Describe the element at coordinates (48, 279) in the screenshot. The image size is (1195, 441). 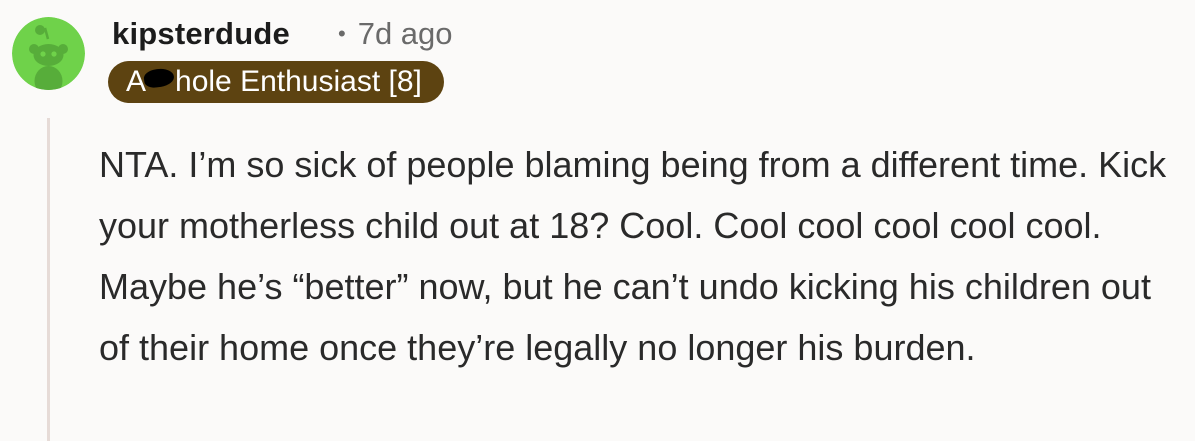
I see `thread-collapse-line` at that location.